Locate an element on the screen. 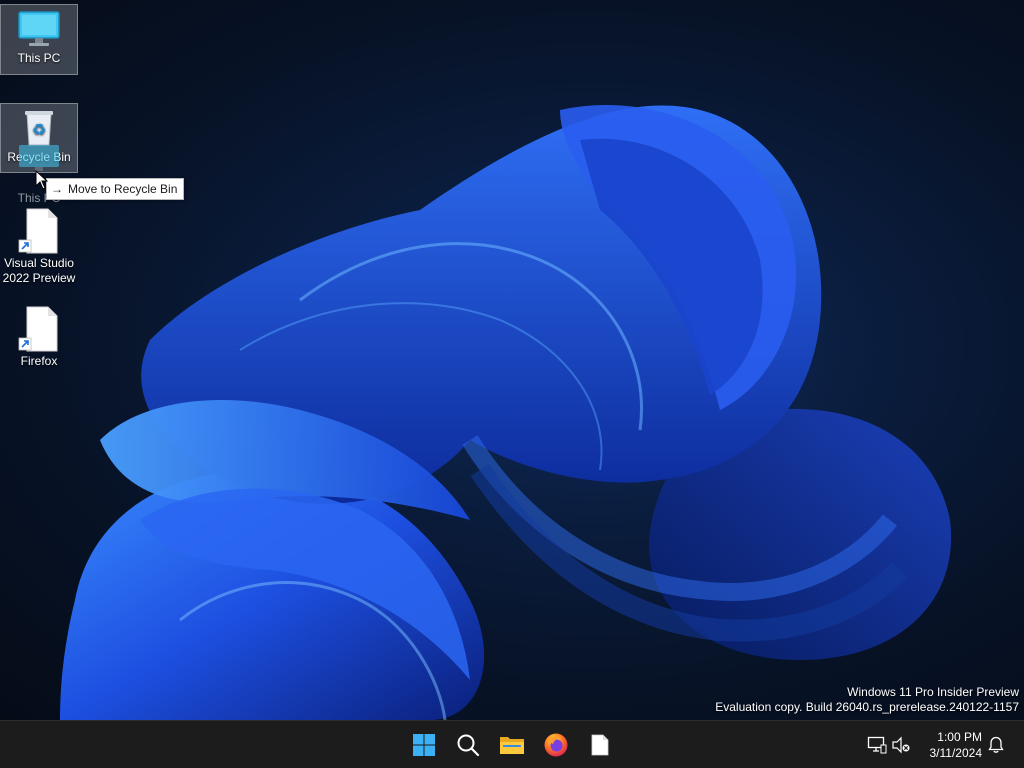 This screenshot has height=768, width=1024. start-icon is located at coordinates (424, 745).